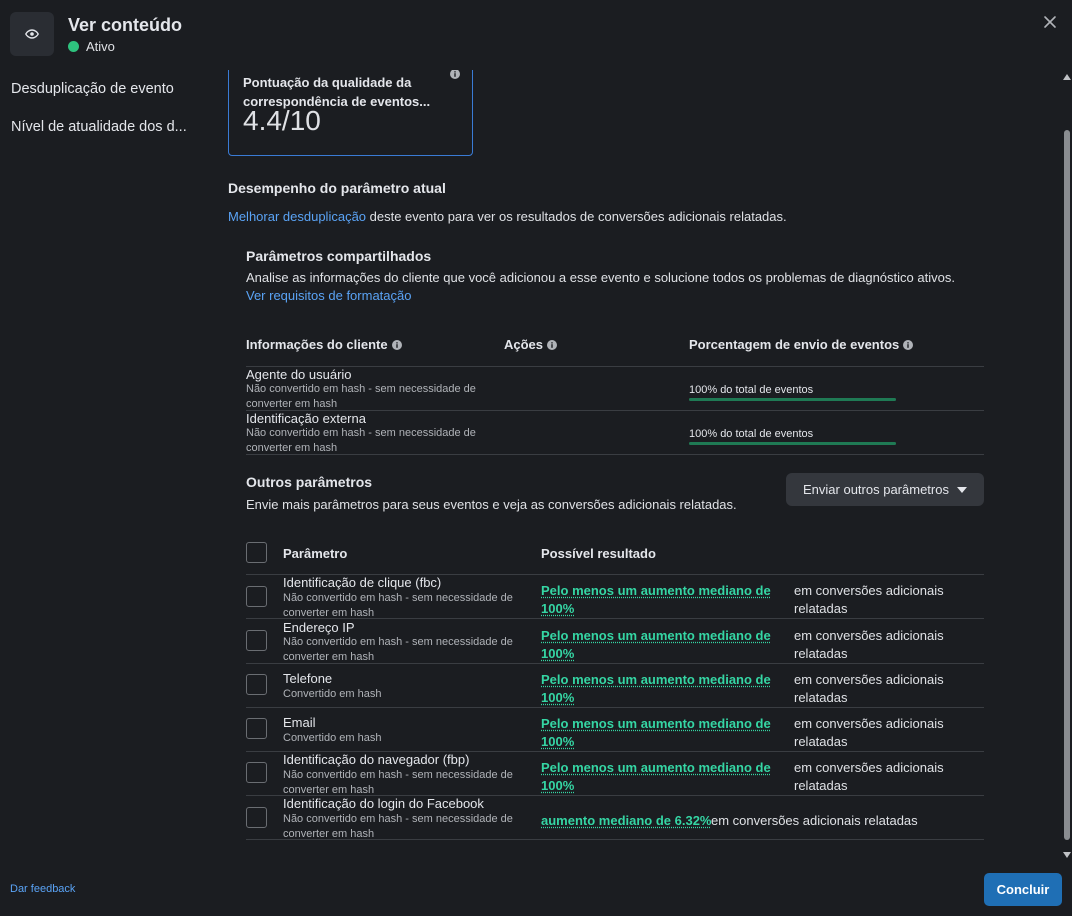 The height and width of the screenshot is (916, 1072). What do you see at coordinates (876, 489) in the screenshot?
I see `send-other-params-label: Enviar outros parâmetros` at bounding box center [876, 489].